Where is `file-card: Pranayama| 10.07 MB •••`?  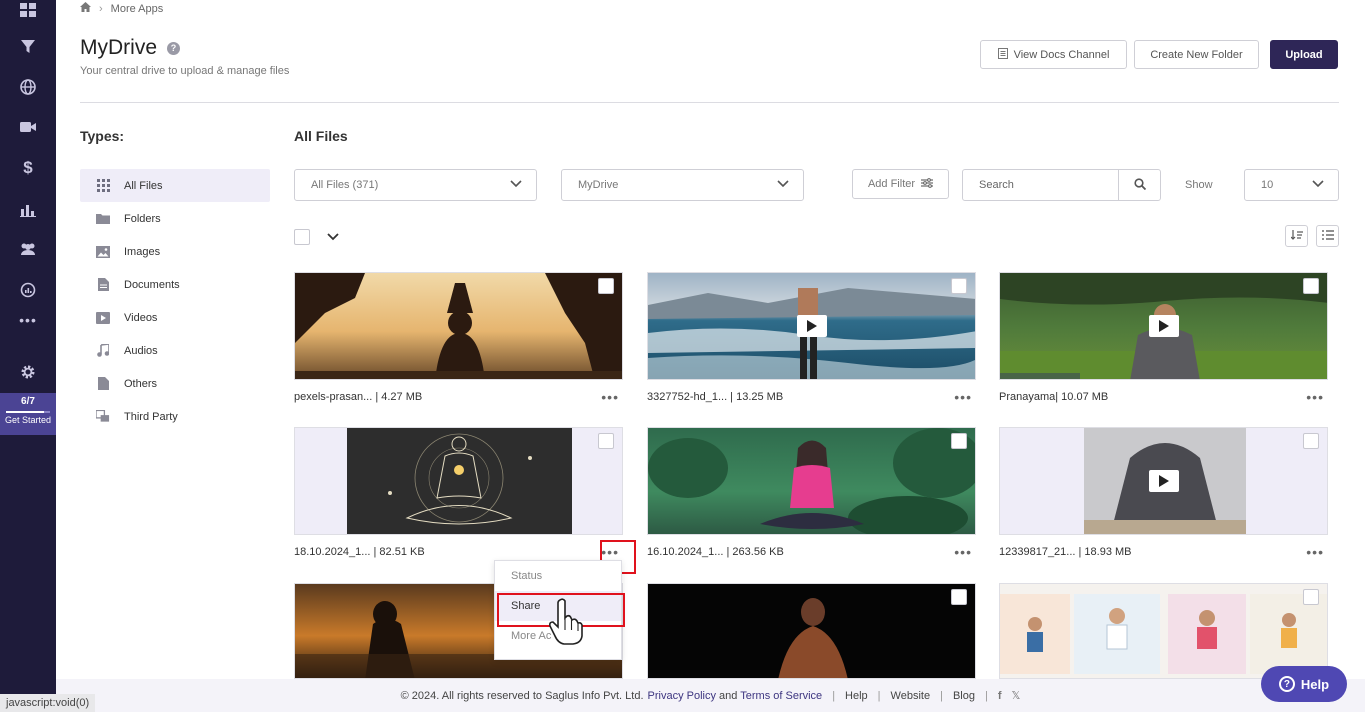 file-card: Pranayama| 10.07 MB ••• is located at coordinates (1163, 339).